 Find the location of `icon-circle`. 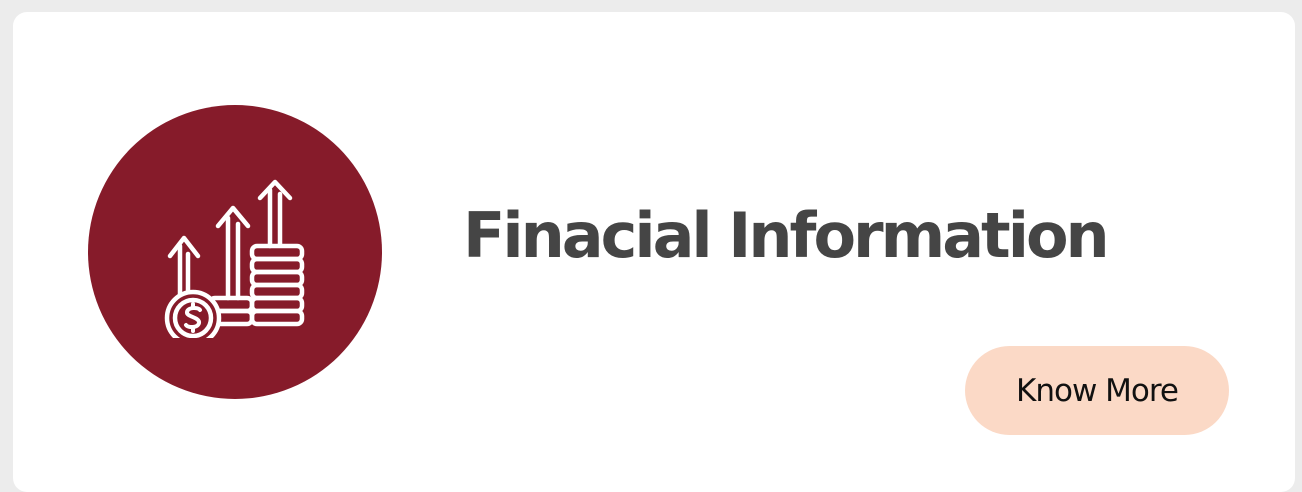

icon-circle is located at coordinates (235, 252).